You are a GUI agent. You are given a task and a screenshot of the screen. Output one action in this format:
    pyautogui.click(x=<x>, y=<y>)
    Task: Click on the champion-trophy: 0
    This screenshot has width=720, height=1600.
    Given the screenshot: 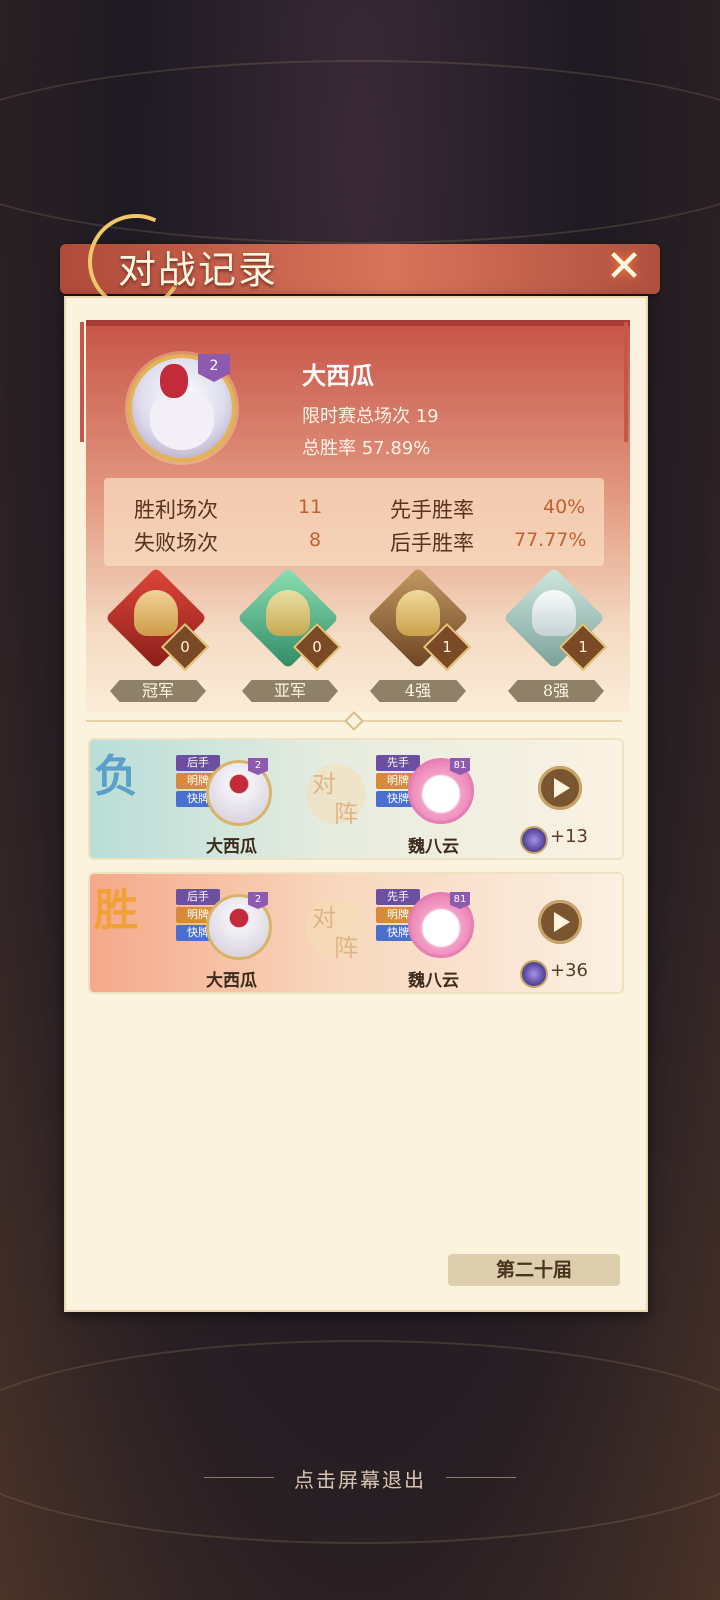 What is the action you would take?
    pyautogui.click(x=157, y=622)
    